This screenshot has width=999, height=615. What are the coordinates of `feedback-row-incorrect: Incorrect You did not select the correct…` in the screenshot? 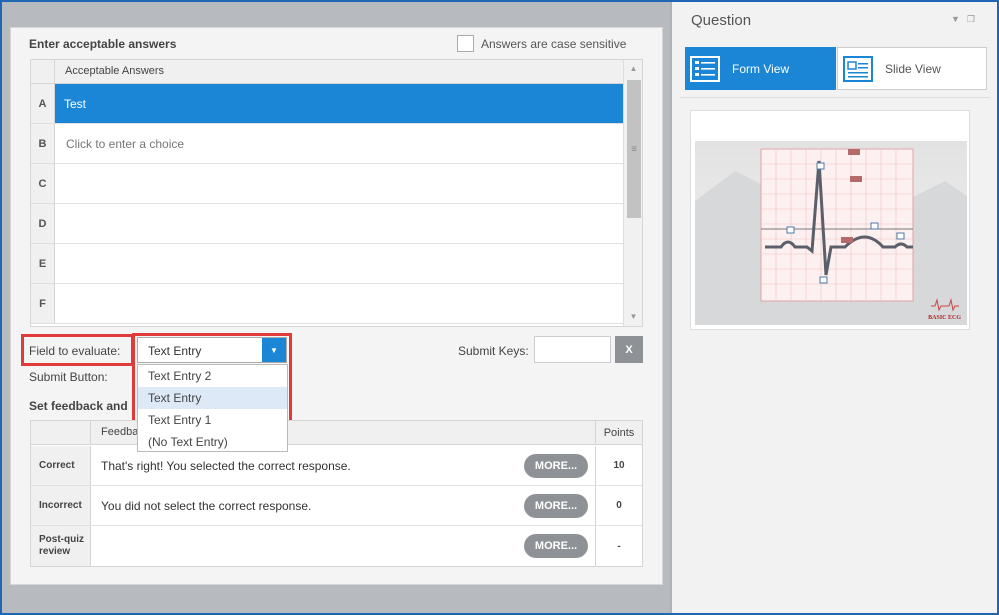 It's located at (336, 506).